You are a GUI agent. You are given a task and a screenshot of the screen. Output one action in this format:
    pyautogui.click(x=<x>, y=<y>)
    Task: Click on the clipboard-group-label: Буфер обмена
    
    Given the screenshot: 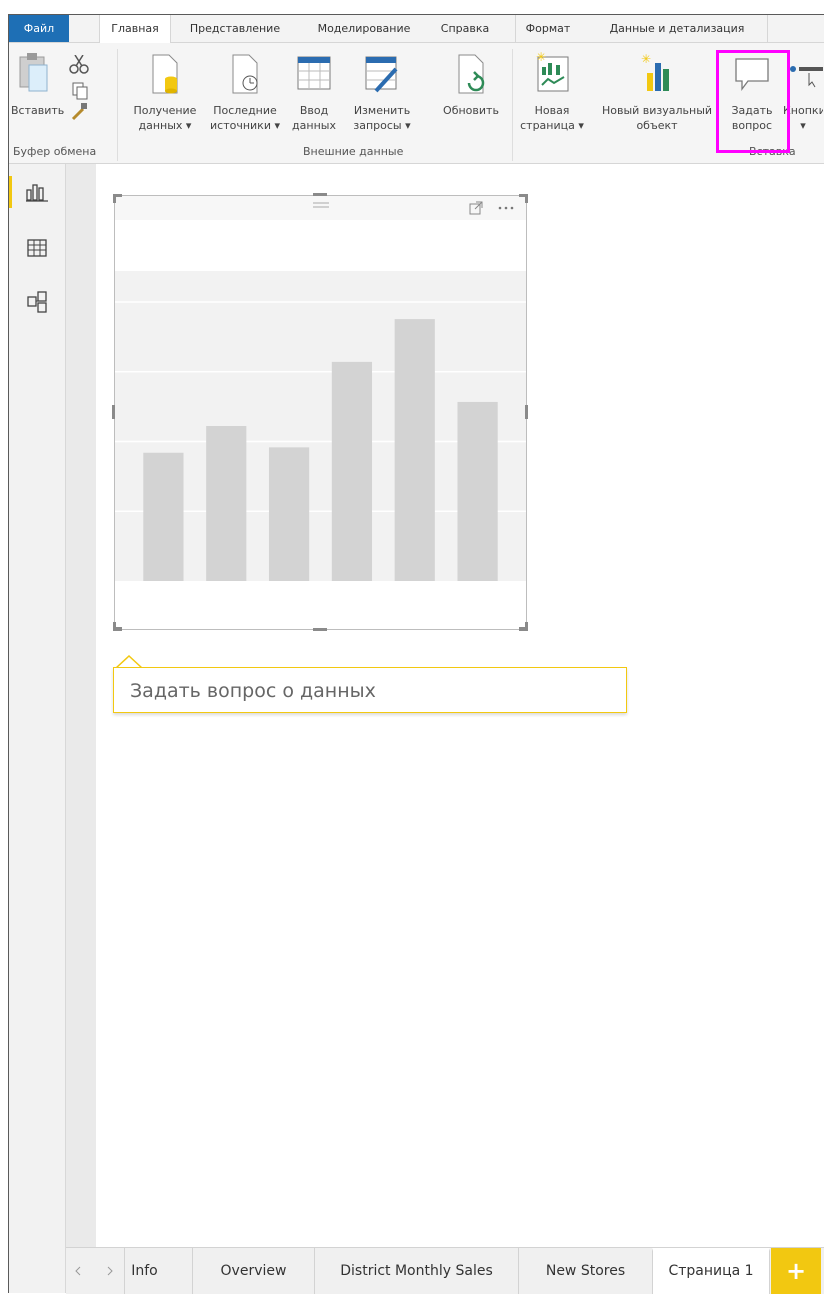 What is the action you would take?
    pyautogui.click(x=55, y=151)
    